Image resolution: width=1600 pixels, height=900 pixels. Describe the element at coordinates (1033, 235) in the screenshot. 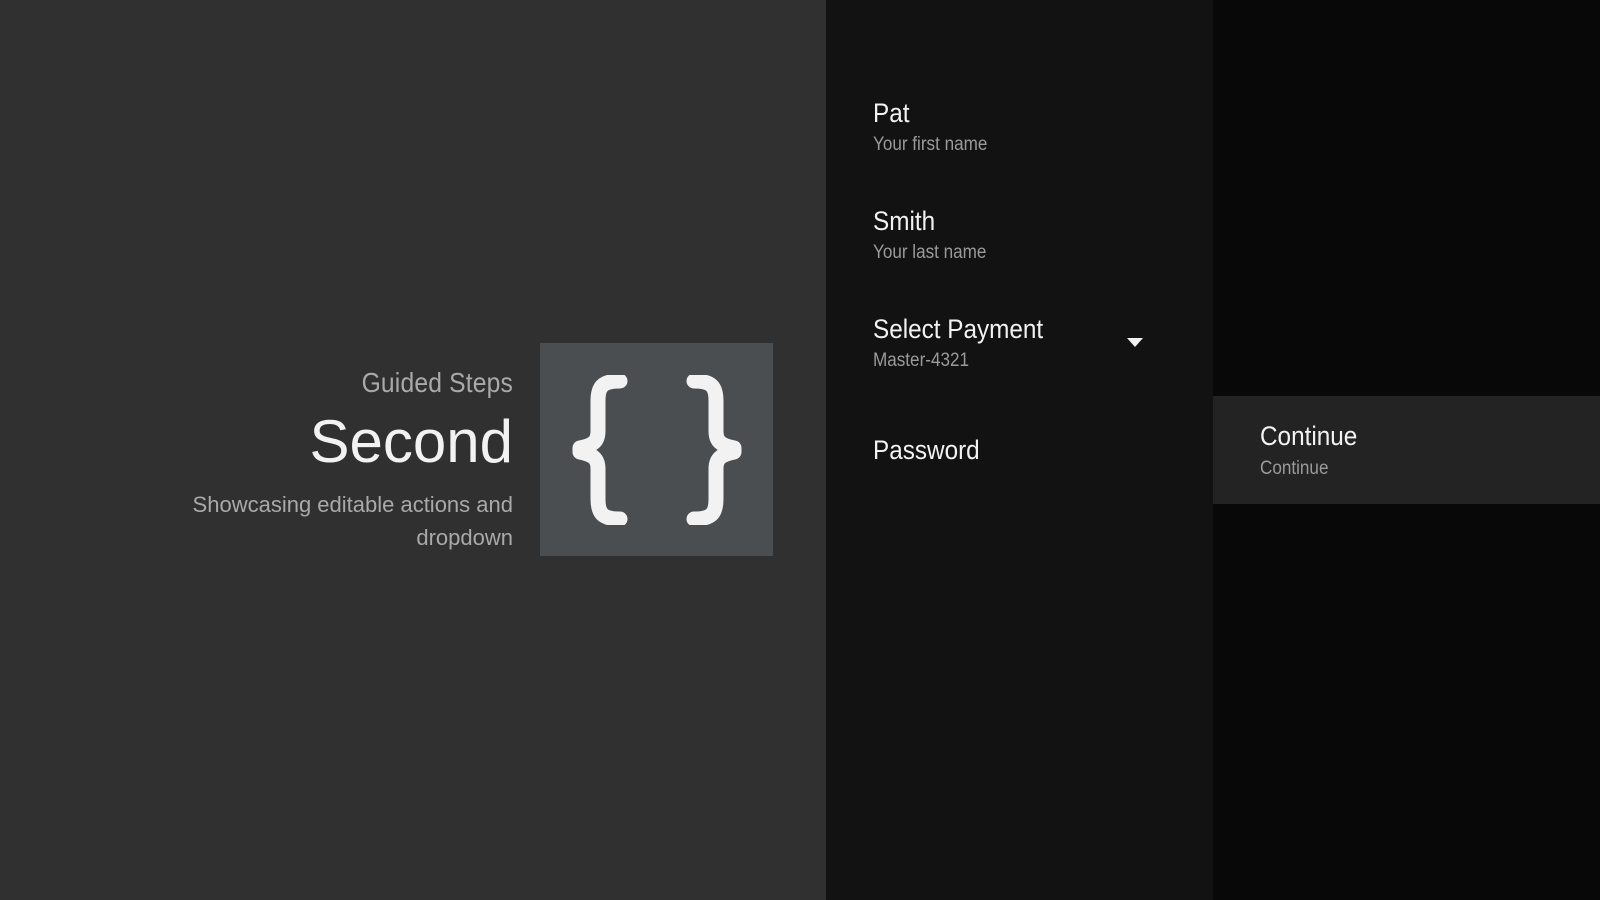

I see `last-name-action: Smith Your last name` at that location.